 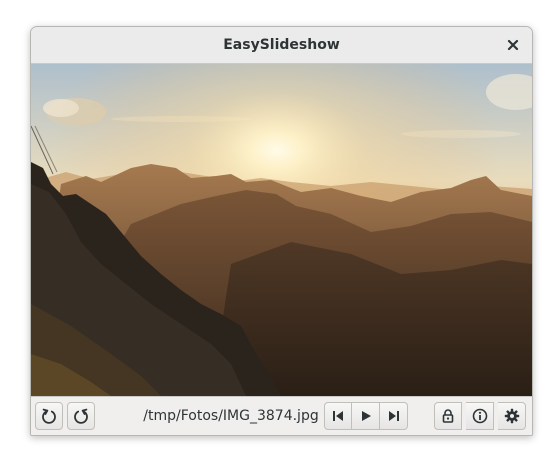 I want to click on info-button, so click(x=480, y=416).